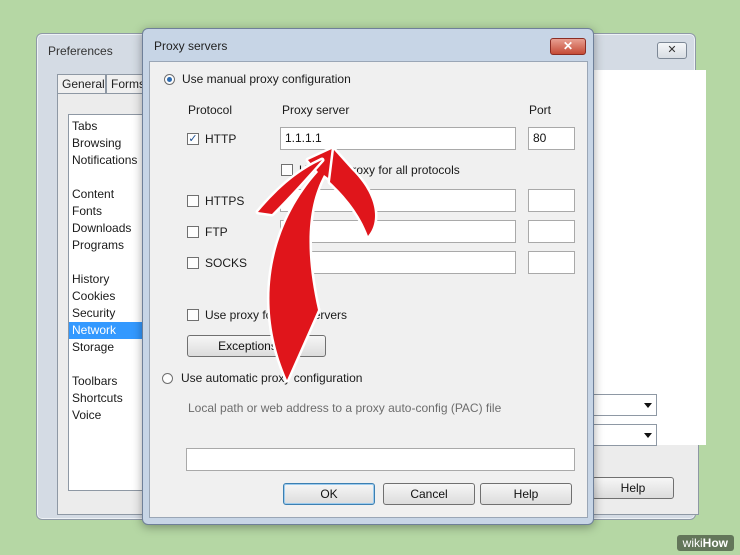 Image resolution: width=740 pixels, height=555 pixels. Describe the element at coordinates (526, 494) in the screenshot. I see `help-button: Help` at that location.